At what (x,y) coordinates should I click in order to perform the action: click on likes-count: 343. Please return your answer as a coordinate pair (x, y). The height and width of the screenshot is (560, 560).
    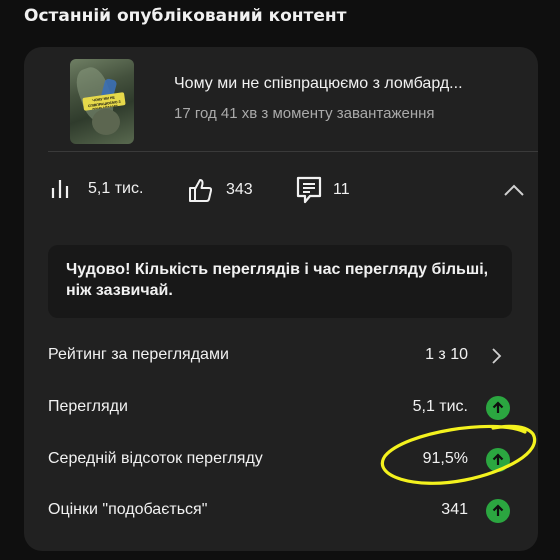
    Looking at the image, I should click on (239, 189).